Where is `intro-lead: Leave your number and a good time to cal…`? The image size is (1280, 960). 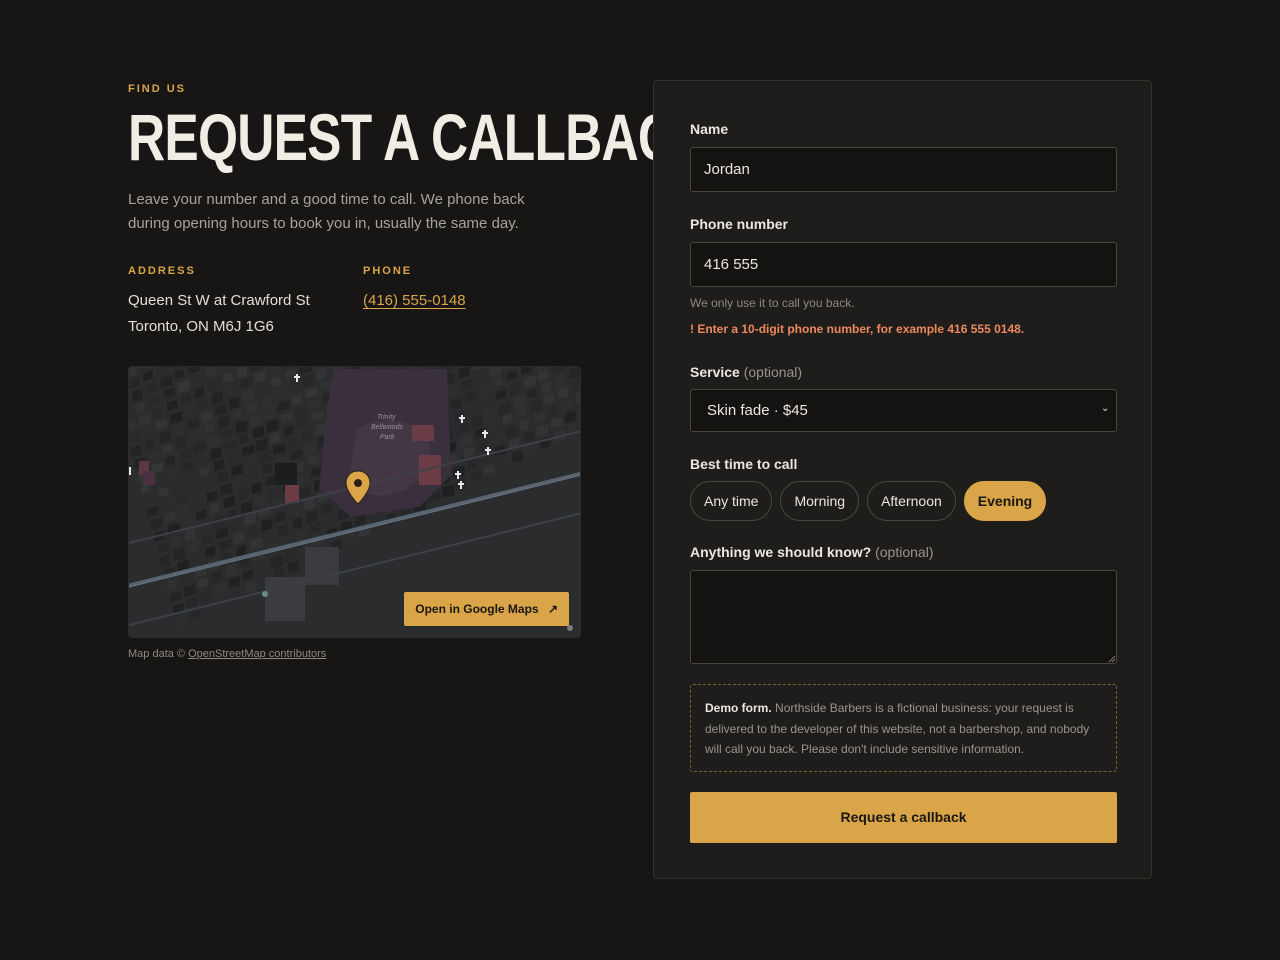
intro-lead: Leave your number and a good time to cal… is located at coordinates (326, 211).